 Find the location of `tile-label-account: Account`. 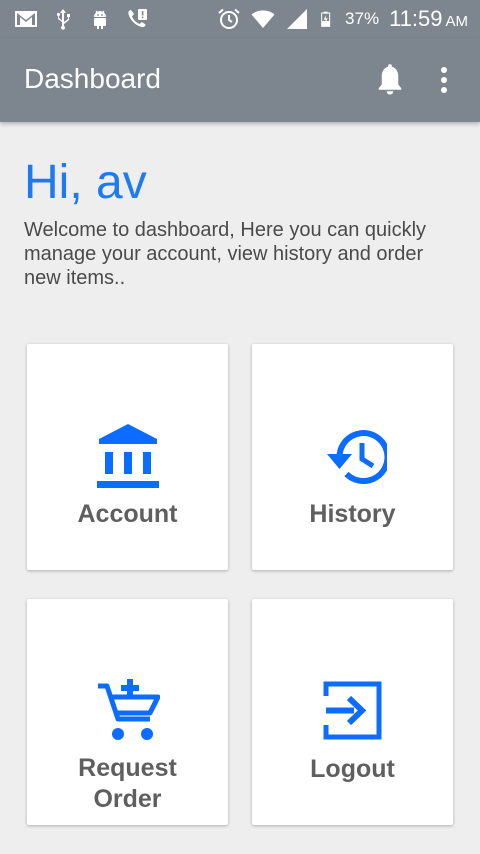

tile-label-account: Account is located at coordinates (127, 514).